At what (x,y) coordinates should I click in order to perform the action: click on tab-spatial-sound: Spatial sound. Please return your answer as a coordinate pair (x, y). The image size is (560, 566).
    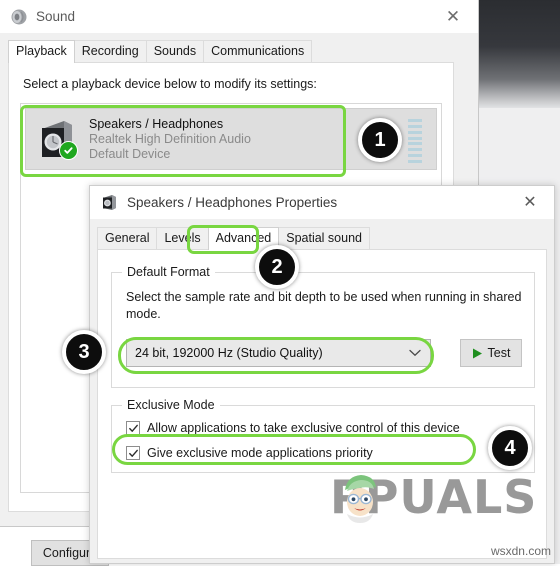
    Looking at the image, I should click on (324, 238).